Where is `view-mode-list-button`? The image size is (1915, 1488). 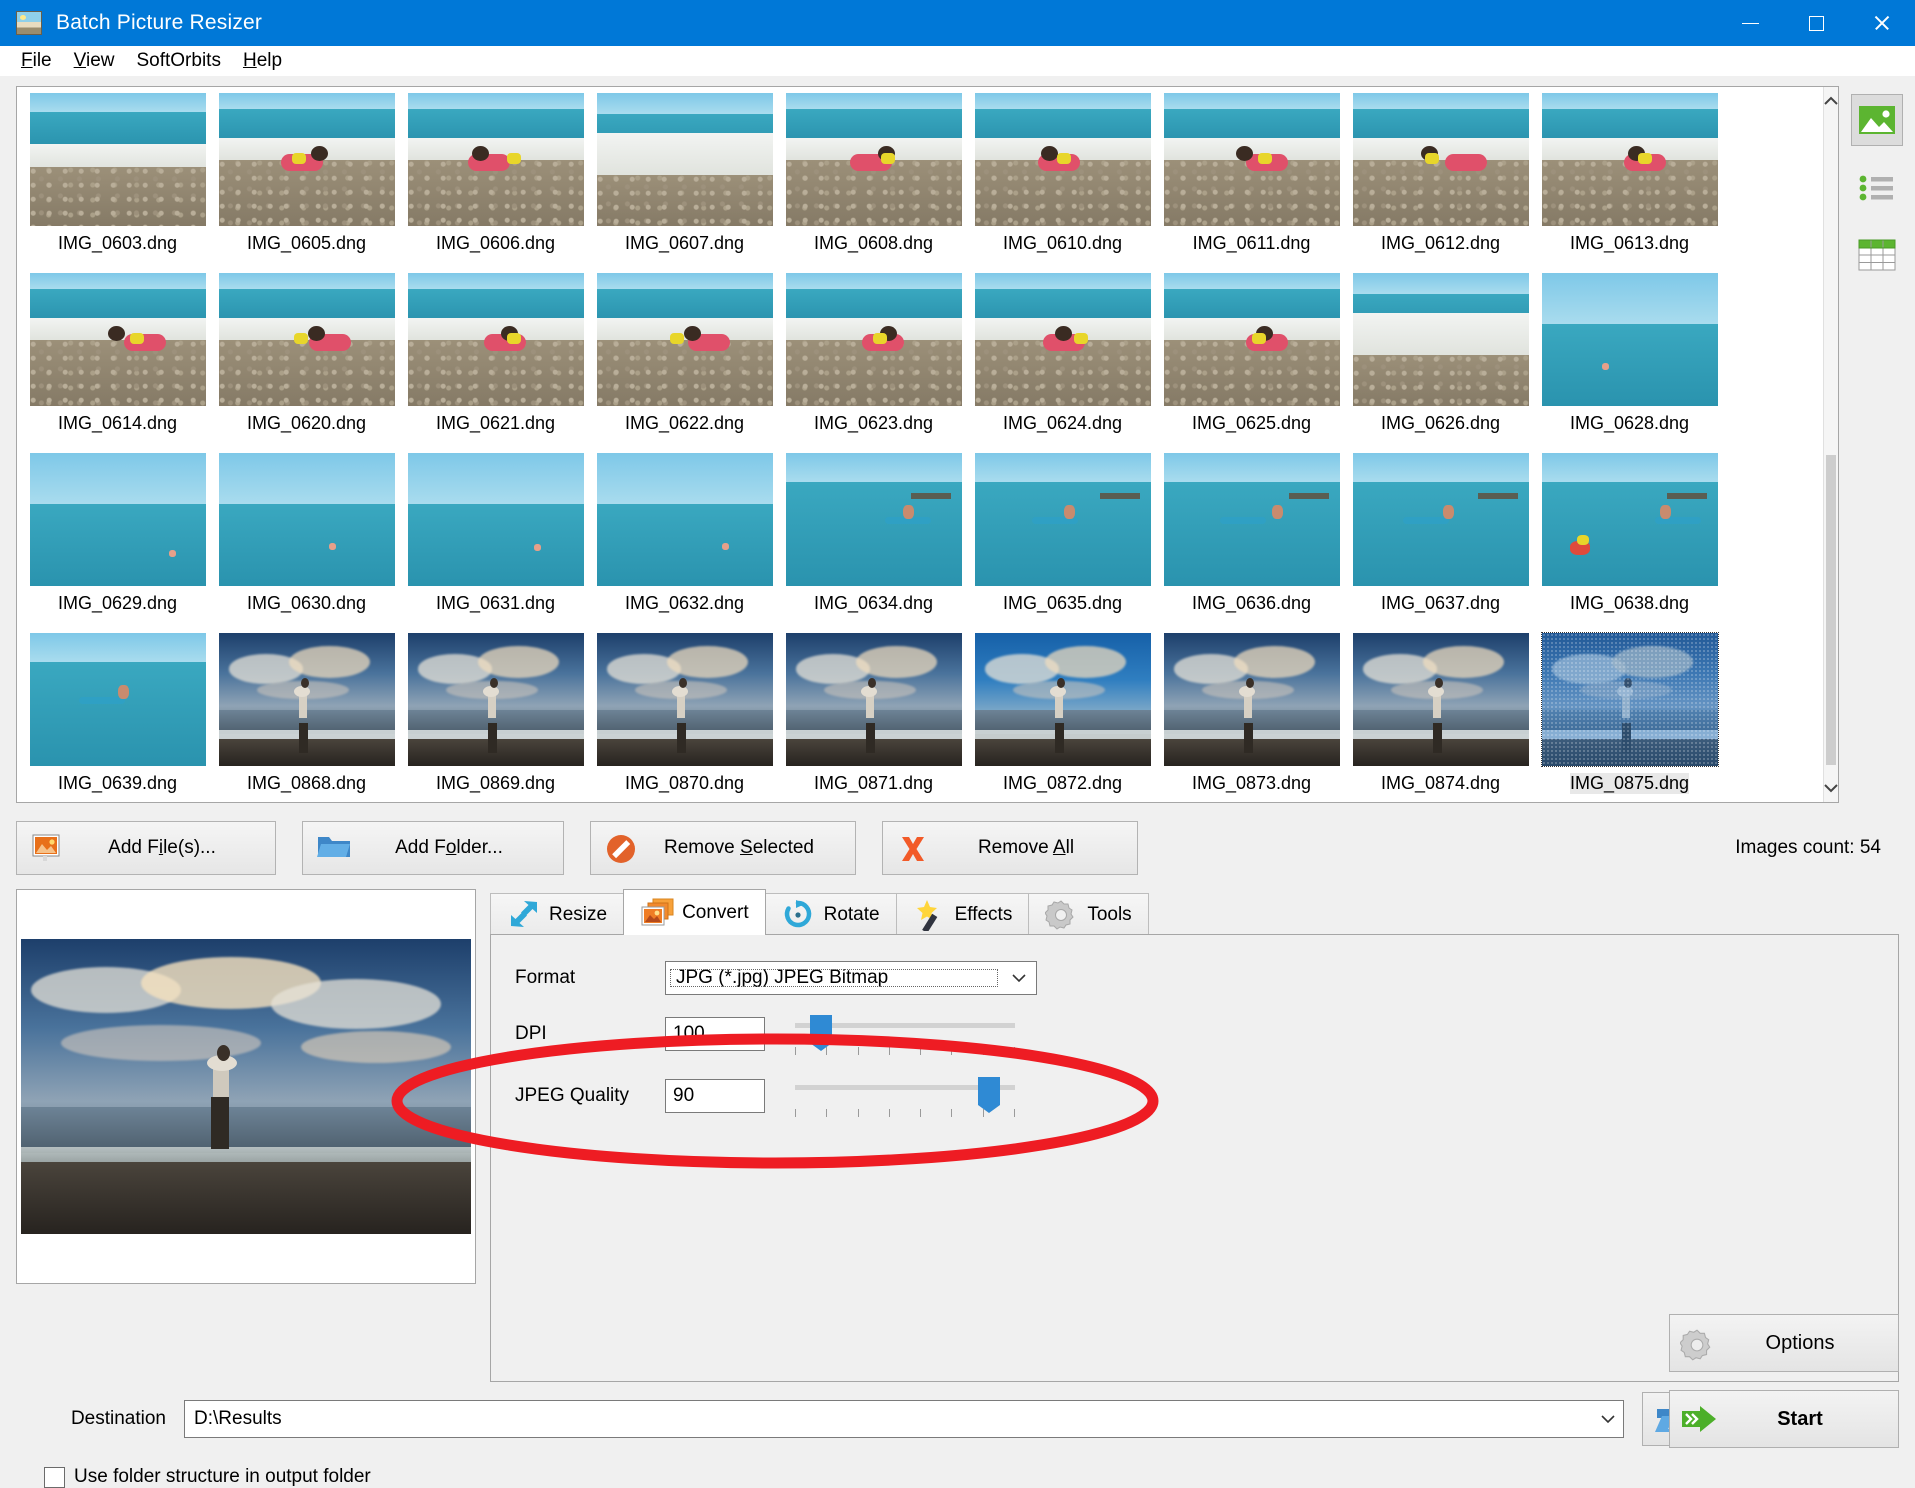 view-mode-list-button is located at coordinates (1877, 188).